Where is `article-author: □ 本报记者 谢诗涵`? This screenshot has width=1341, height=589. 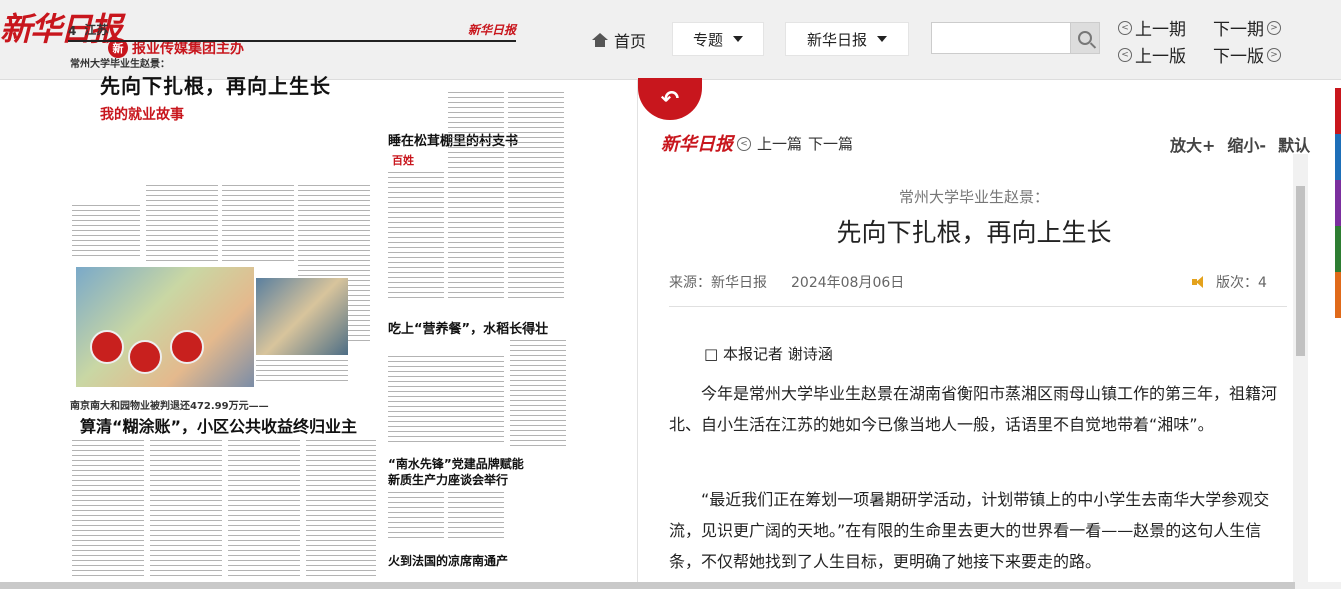
article-author: □ 本报记者 谢诗涵 is located at coordinates (768, 354).